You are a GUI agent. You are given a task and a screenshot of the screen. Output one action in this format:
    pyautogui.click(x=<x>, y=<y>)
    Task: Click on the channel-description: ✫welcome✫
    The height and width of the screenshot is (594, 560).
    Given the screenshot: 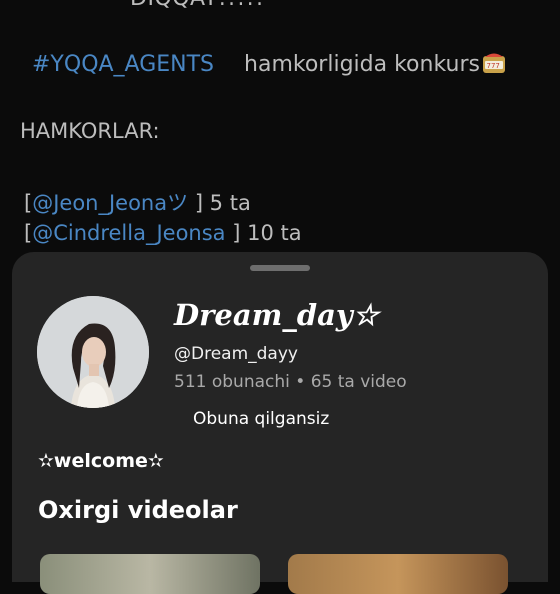 What is the action you would take?
    pyautogui.click(x=101, y=461)
    